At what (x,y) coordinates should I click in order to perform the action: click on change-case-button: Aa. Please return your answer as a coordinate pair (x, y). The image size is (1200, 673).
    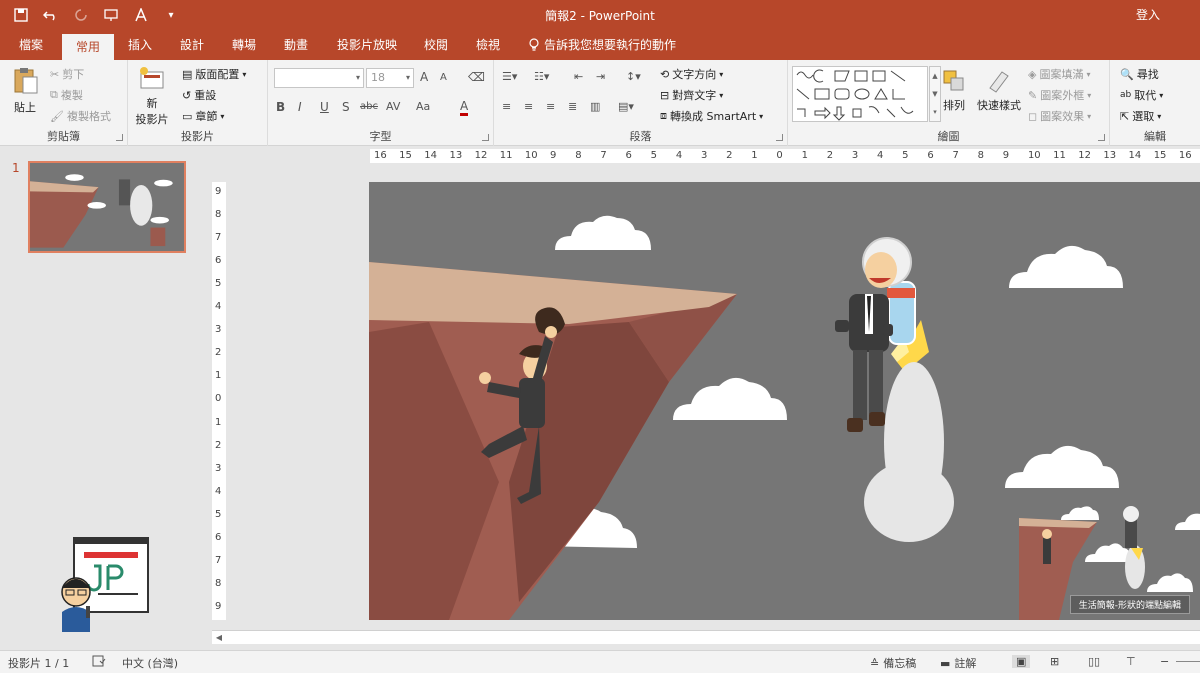
    Looking at the image, I should click on (423, 106).